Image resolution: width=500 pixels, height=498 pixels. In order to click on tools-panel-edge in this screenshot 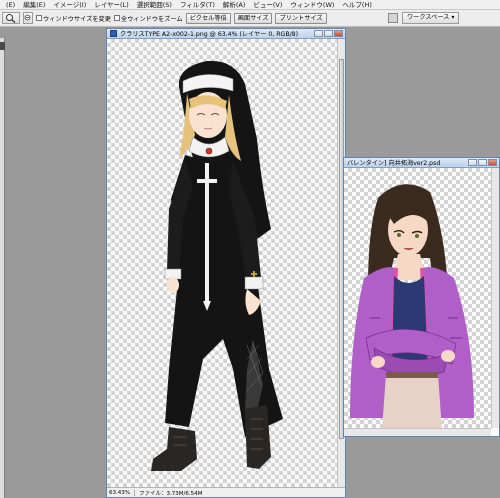, I will do `click(2, 268)`.